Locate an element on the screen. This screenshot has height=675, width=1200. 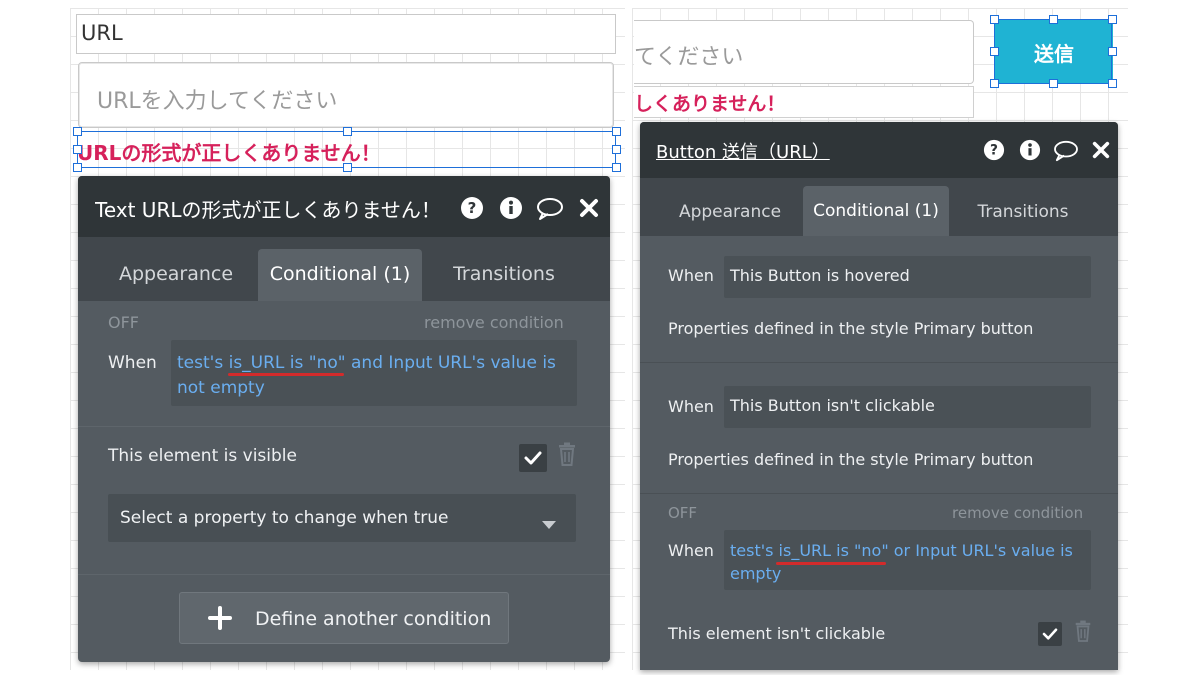
right-error-text-element: しくありません！ is located at coordinates (804, 102).